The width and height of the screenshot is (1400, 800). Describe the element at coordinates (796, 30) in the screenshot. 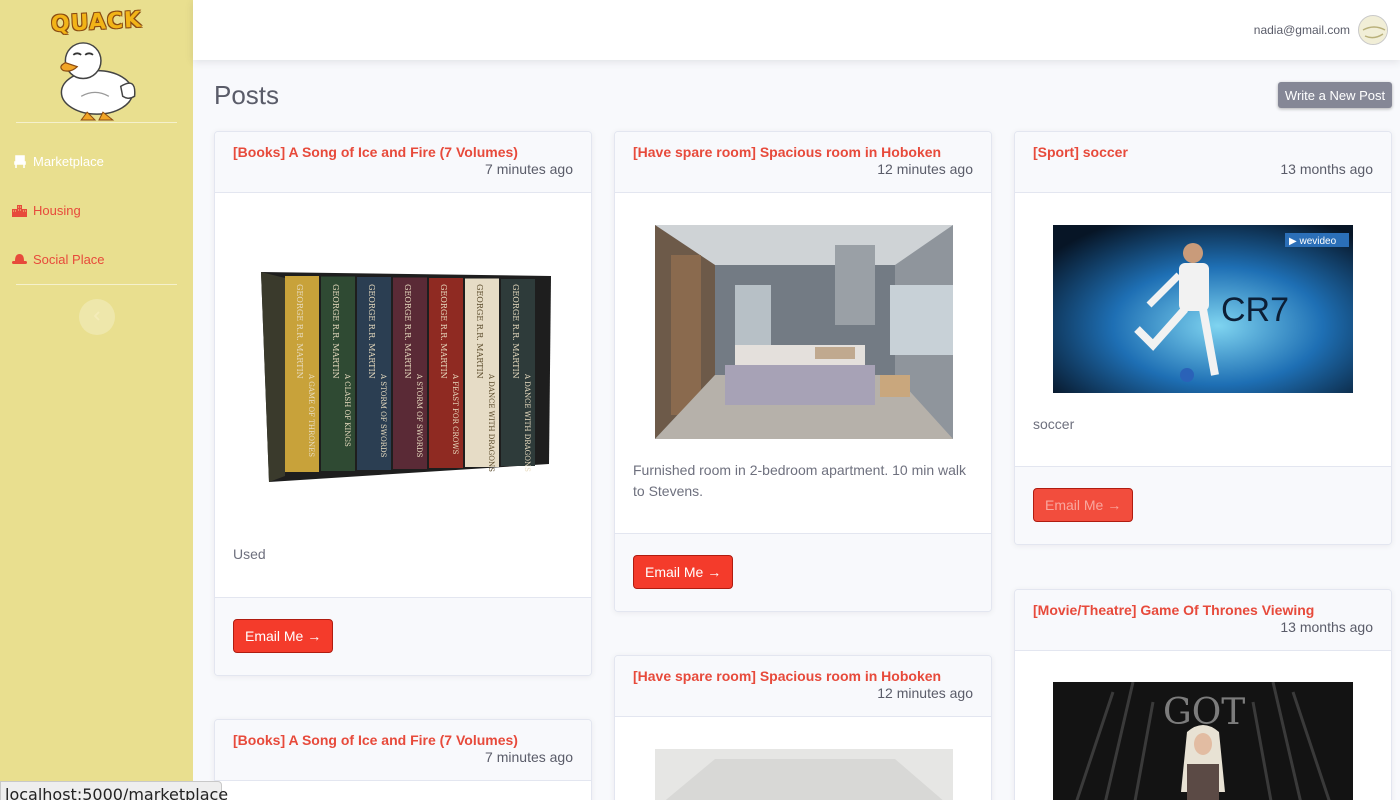

I see `topbar: nadia@gmail.com` at that location.